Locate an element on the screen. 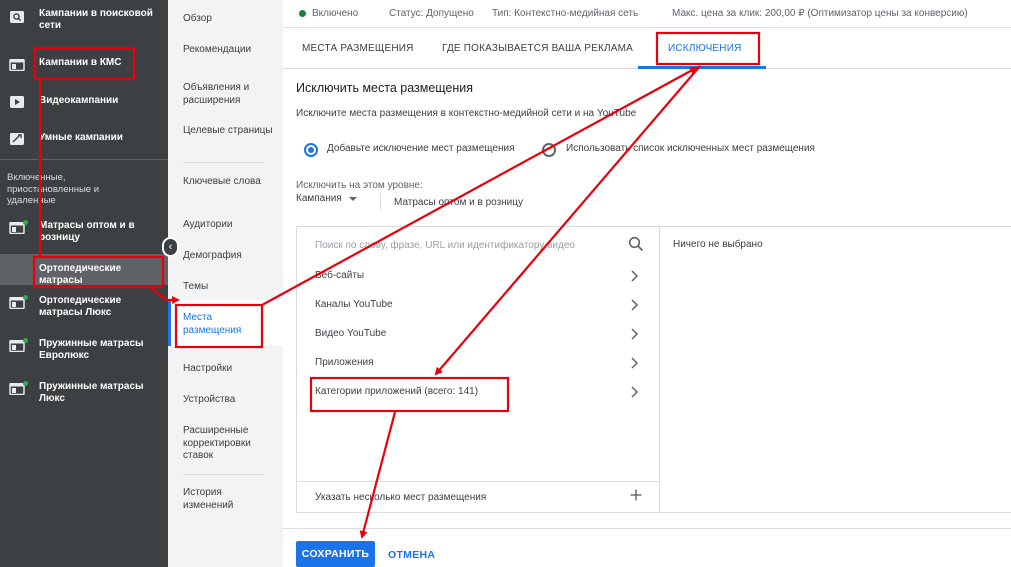 This screenshot has height=567, width=1011. menu-item-audiences: Аудитории is located at coordinates (228, 225).